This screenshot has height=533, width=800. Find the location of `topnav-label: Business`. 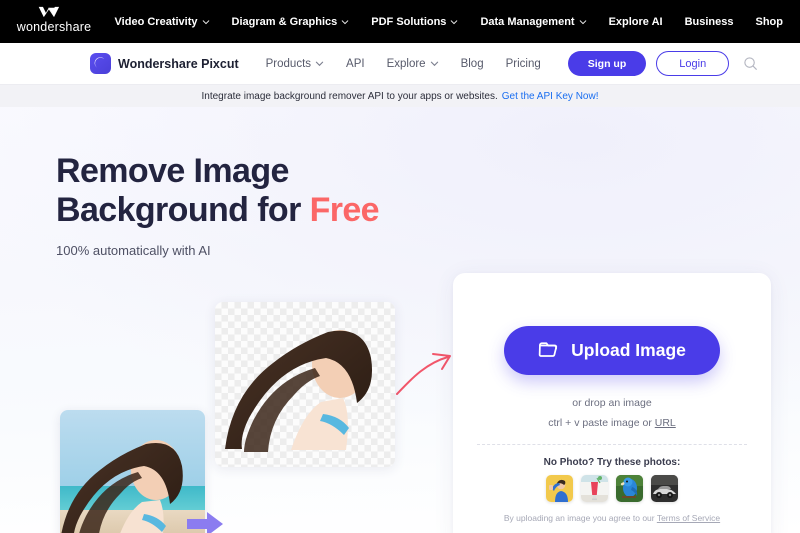

topnav-label: Business is located at coordinates (709, 21).